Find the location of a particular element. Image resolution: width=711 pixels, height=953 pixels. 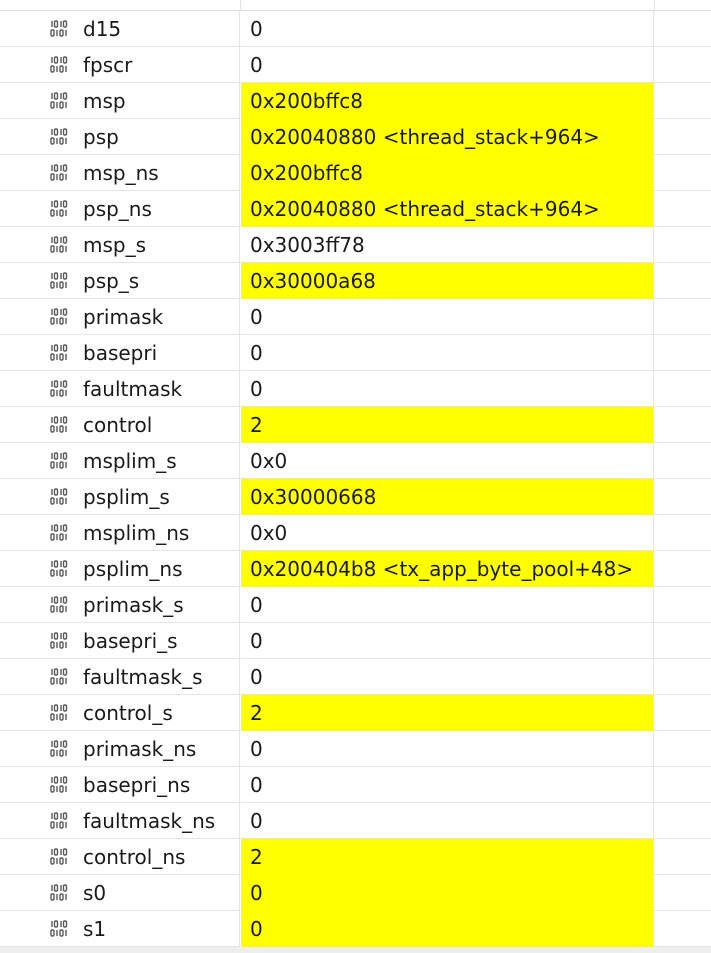

table-row: basepri_s 0 is located at coordinates (355, 641).